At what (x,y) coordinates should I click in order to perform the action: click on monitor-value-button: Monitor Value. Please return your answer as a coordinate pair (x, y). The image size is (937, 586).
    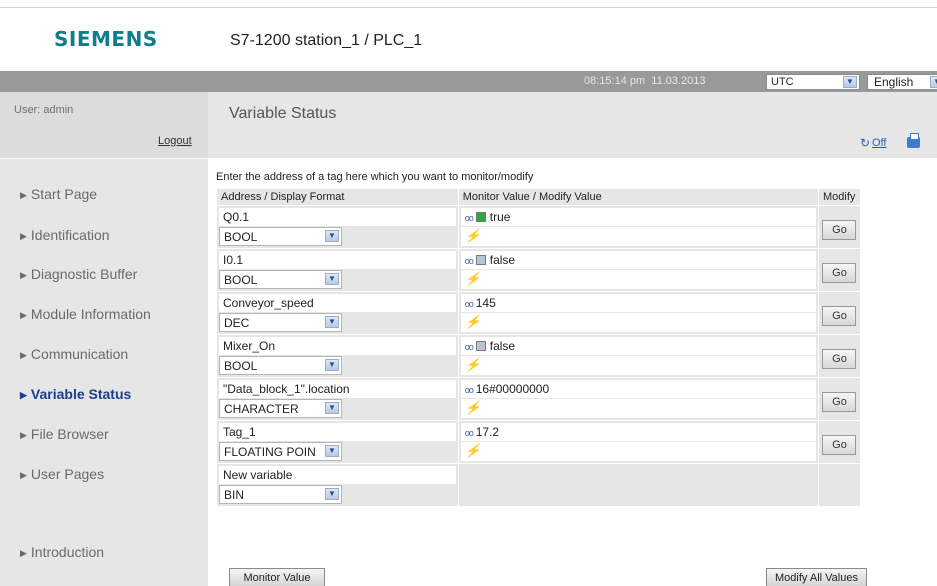
    Looking at the image, I should click on (277, 577).